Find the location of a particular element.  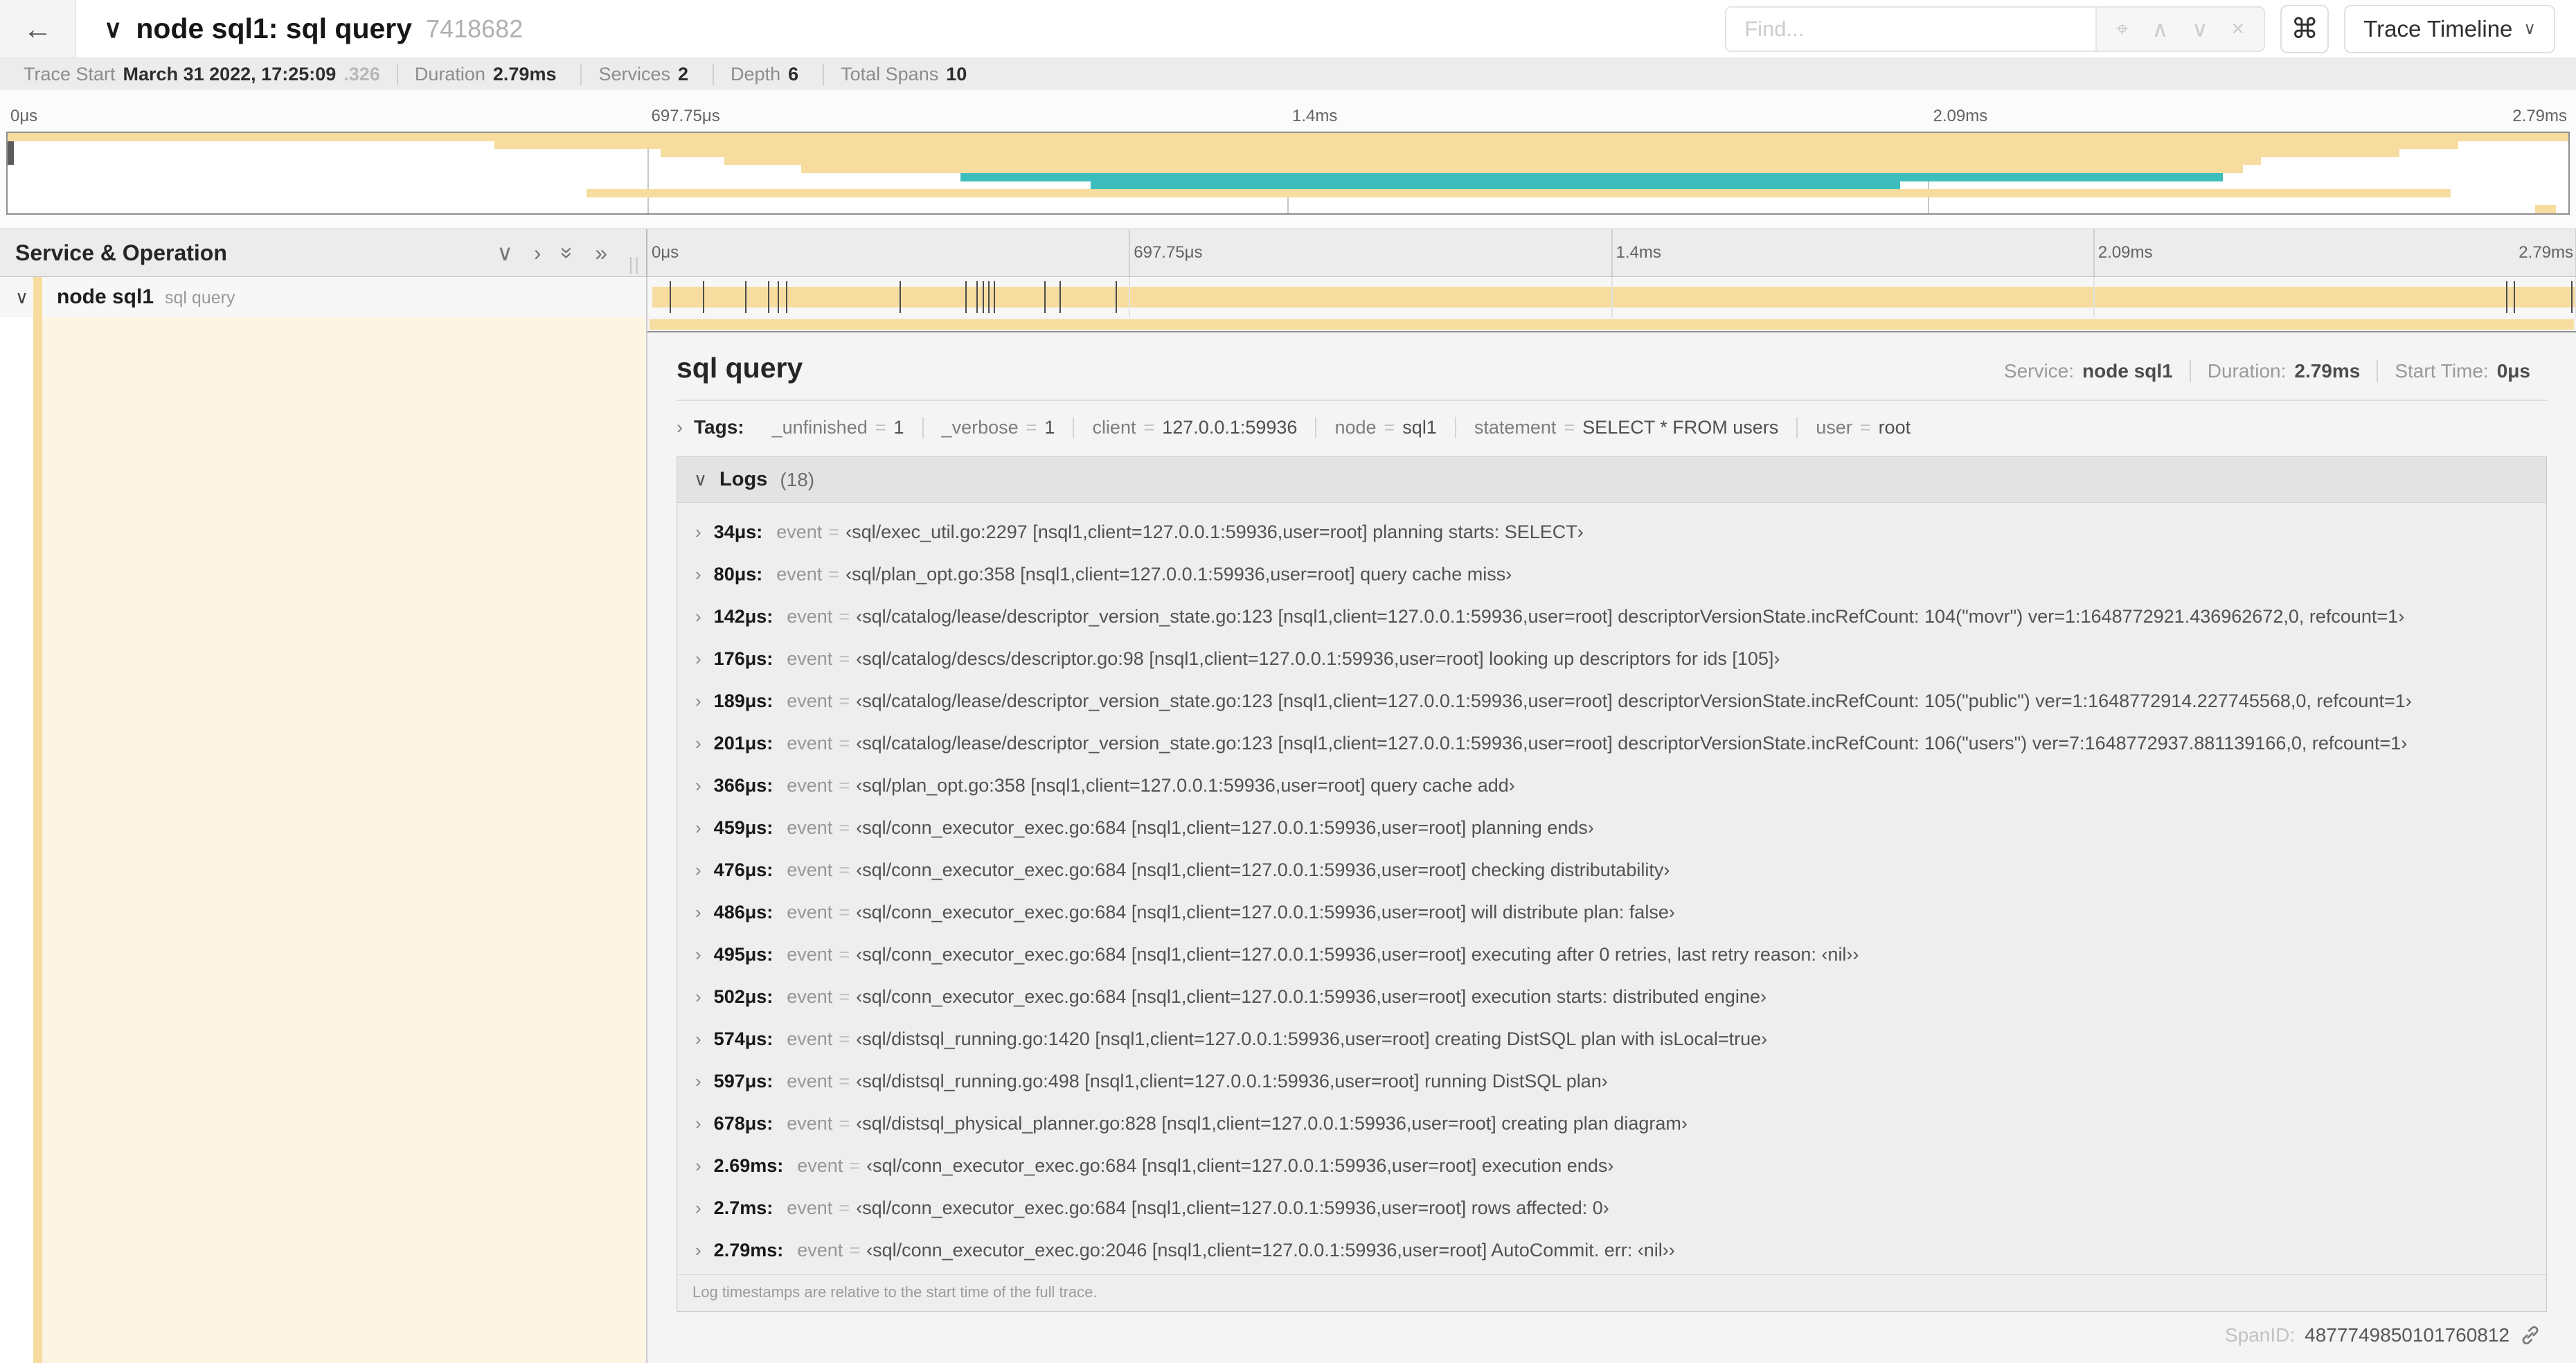

back-arrow-icon: ← is located at coordinates (38, 28).